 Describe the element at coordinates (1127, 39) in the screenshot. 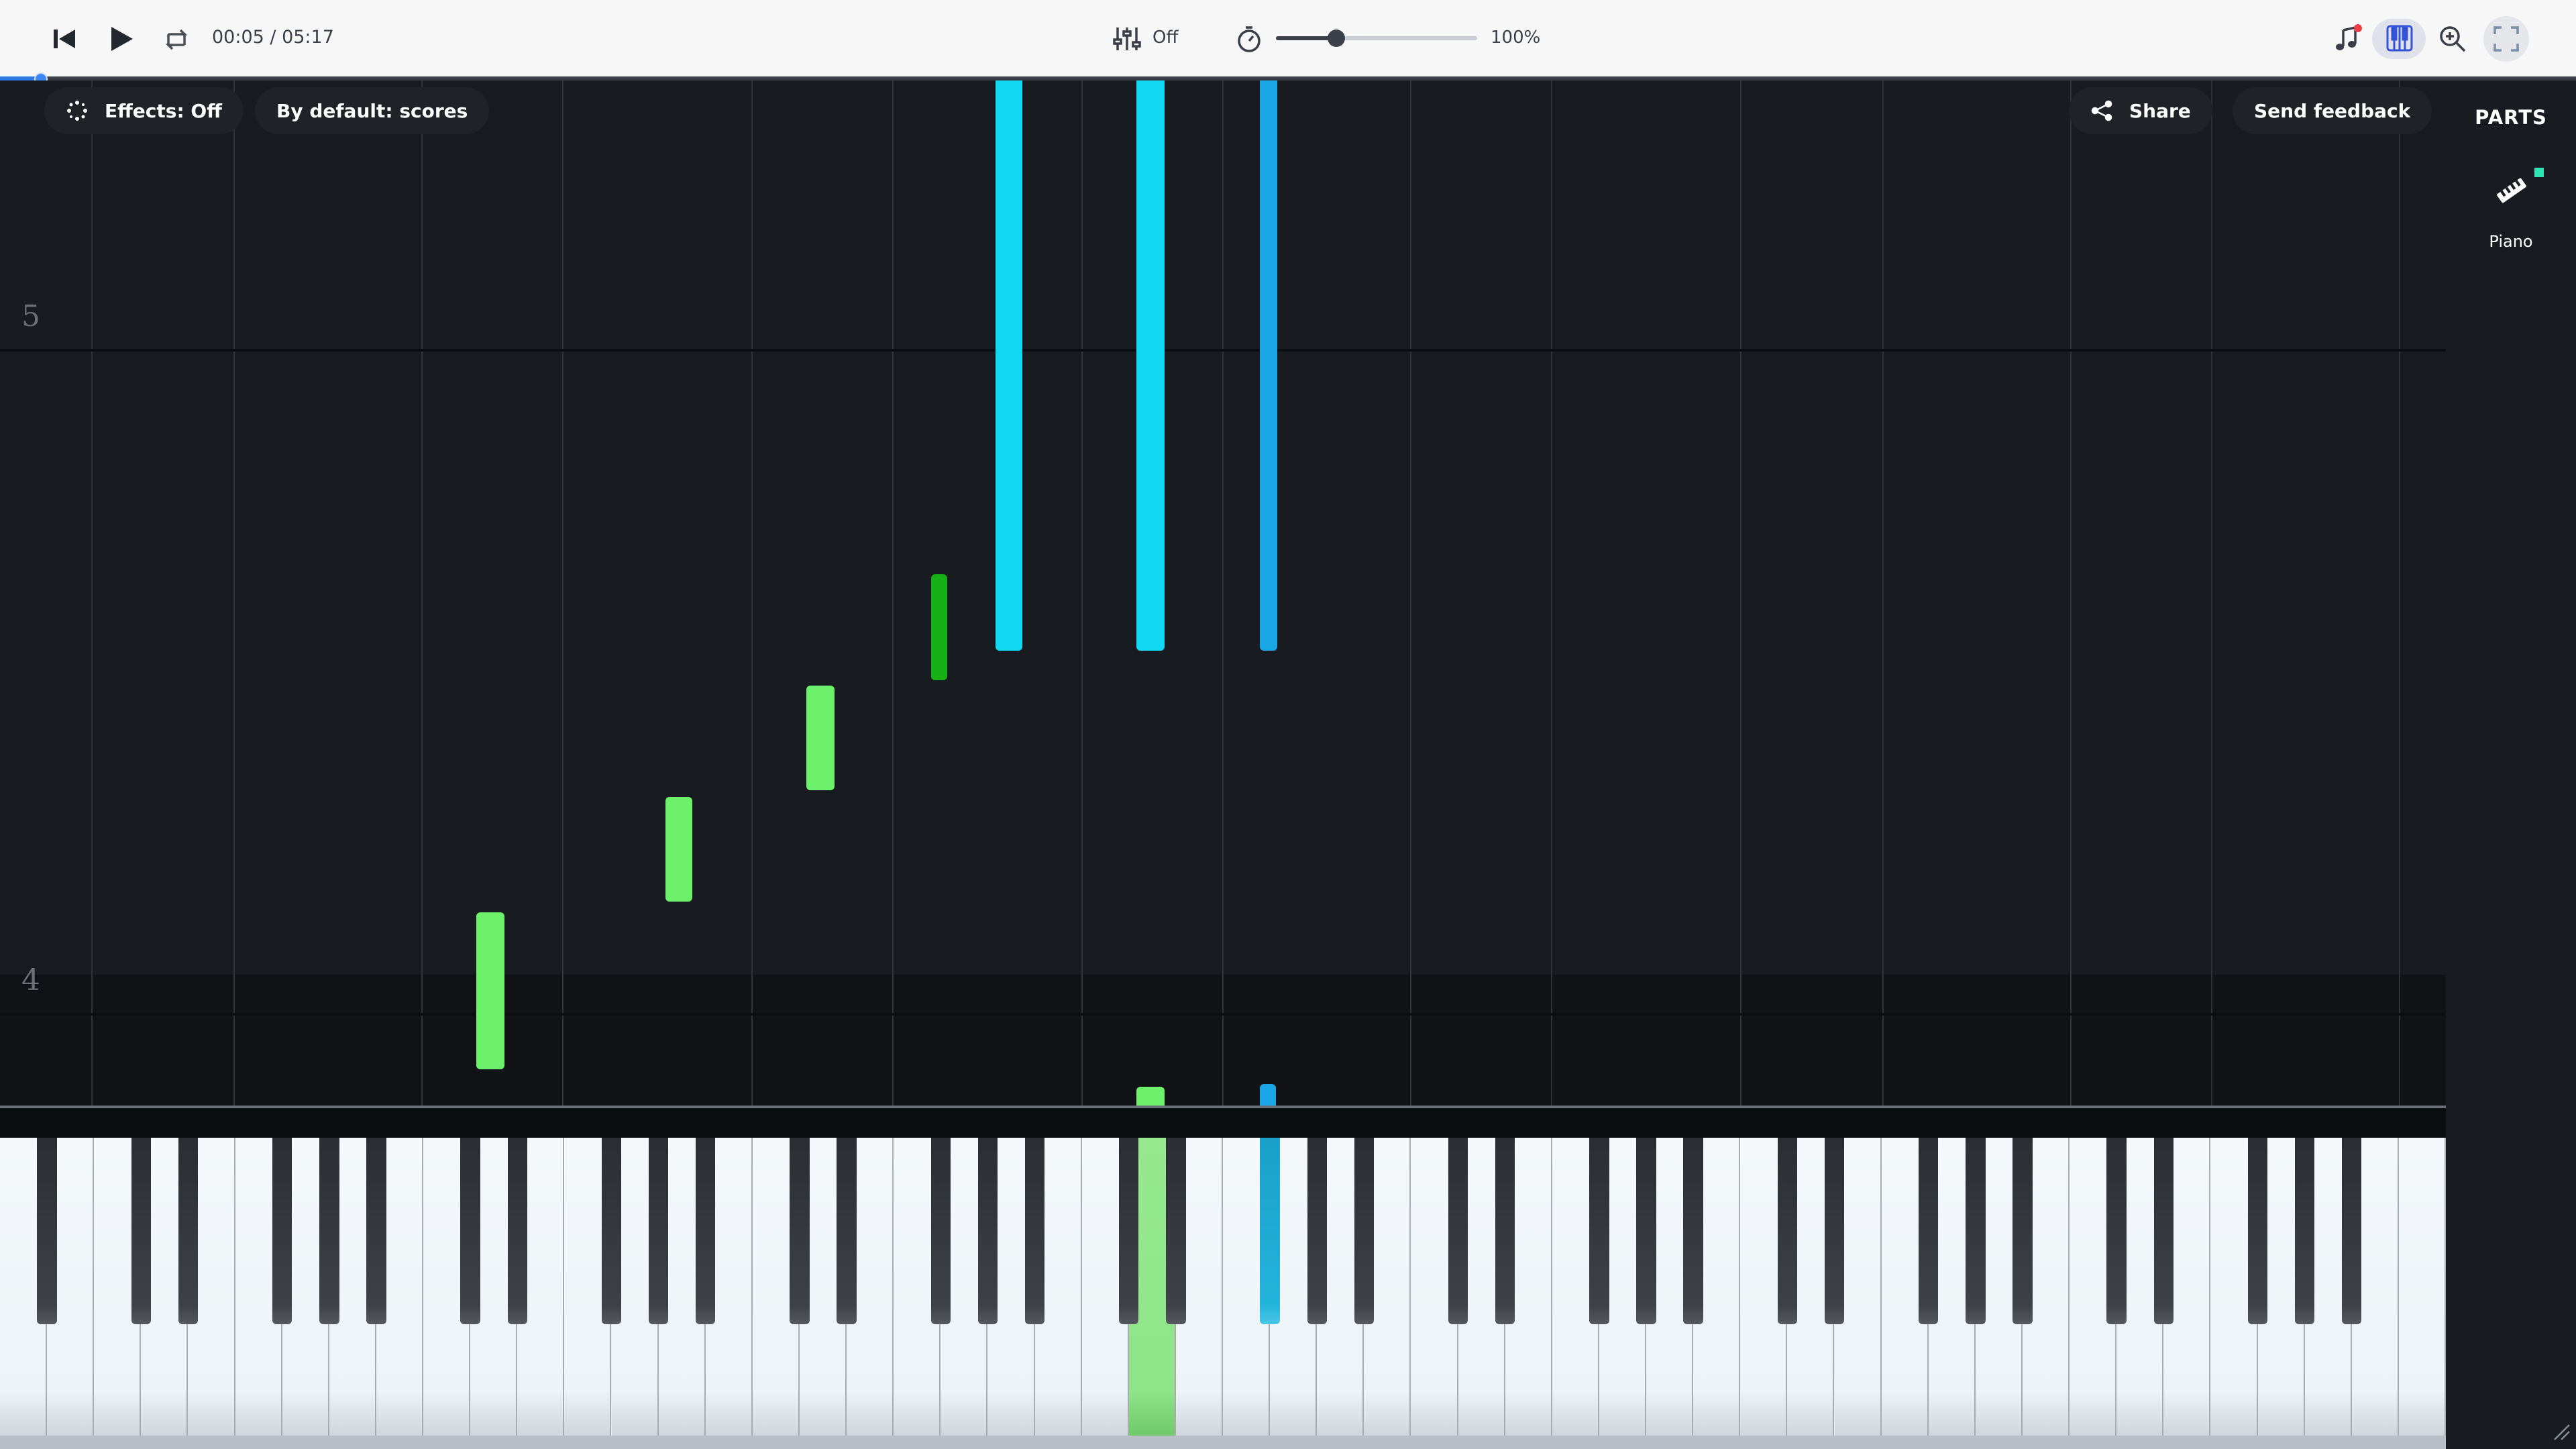

I see `mixer-sliders-icon` at that location.